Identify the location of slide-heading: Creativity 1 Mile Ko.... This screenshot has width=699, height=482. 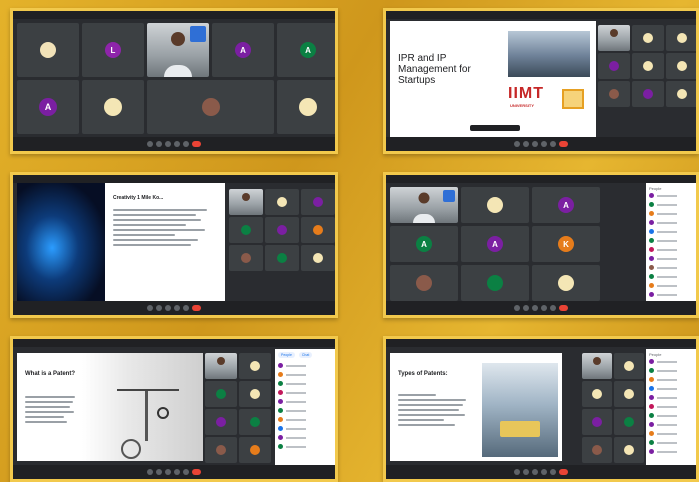
(138, 198).